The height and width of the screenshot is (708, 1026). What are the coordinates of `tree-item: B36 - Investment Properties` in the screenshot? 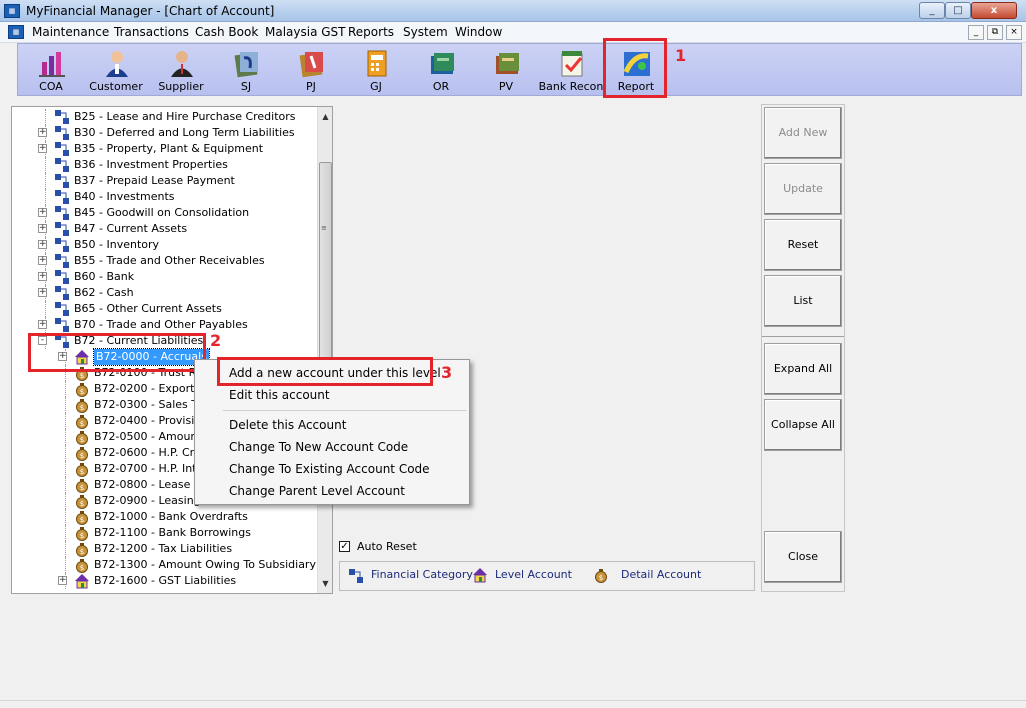 It's located at (164, 165).